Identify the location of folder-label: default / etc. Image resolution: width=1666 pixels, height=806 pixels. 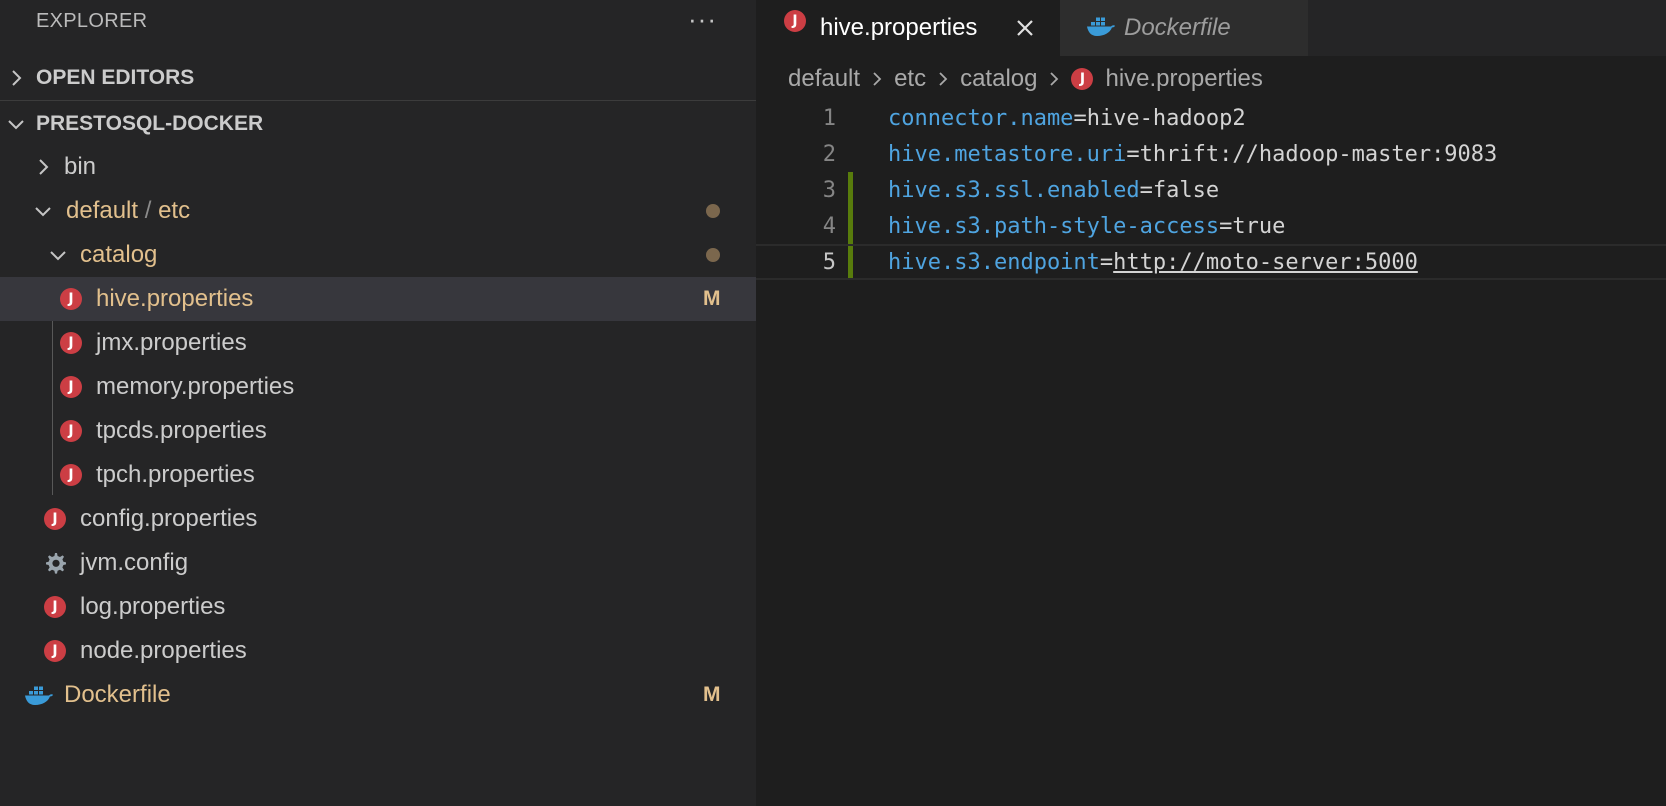
(128, 211).